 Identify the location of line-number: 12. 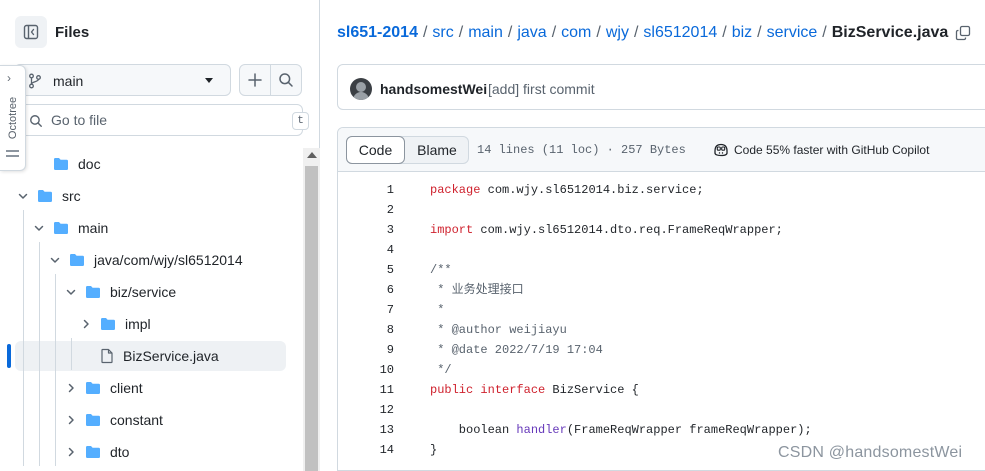
(366, 410).